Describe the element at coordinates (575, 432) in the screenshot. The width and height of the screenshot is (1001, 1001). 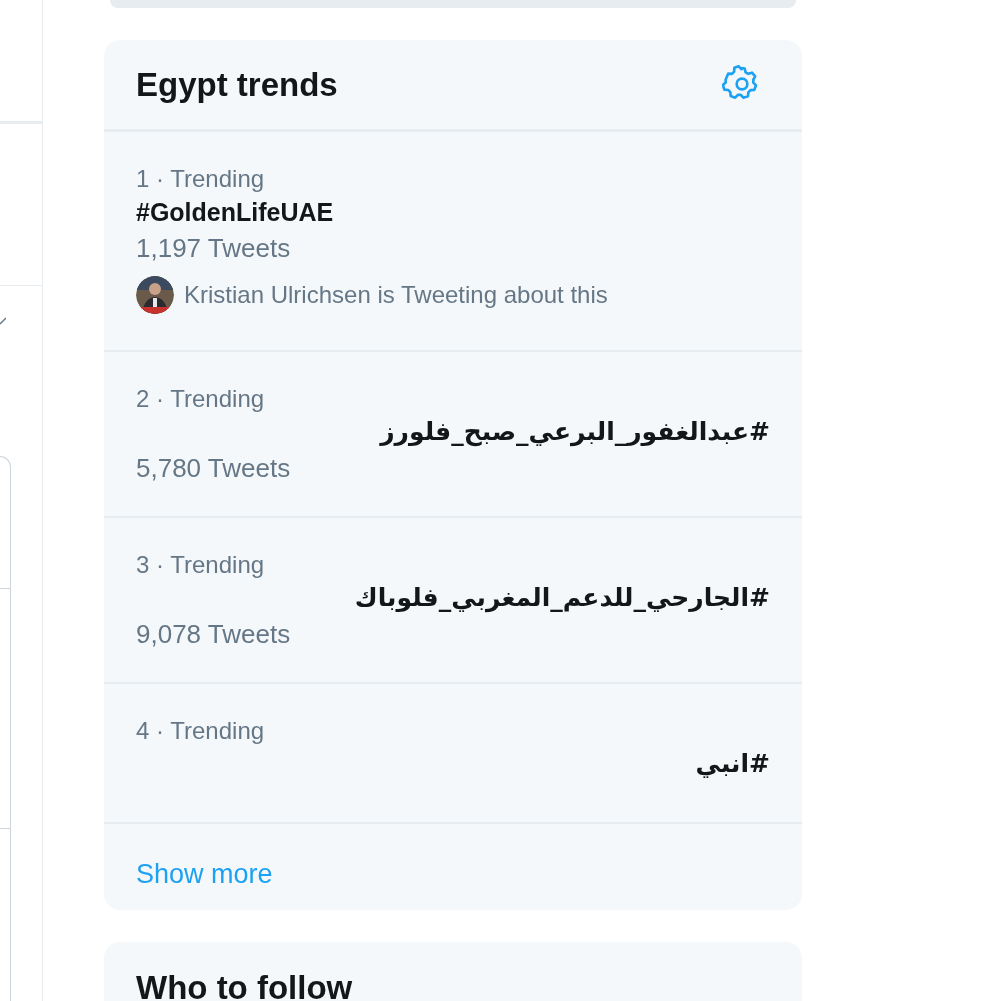
I see `trend-topic: #عبدالغفور_البرعي_صبح_فلورز` at that location.